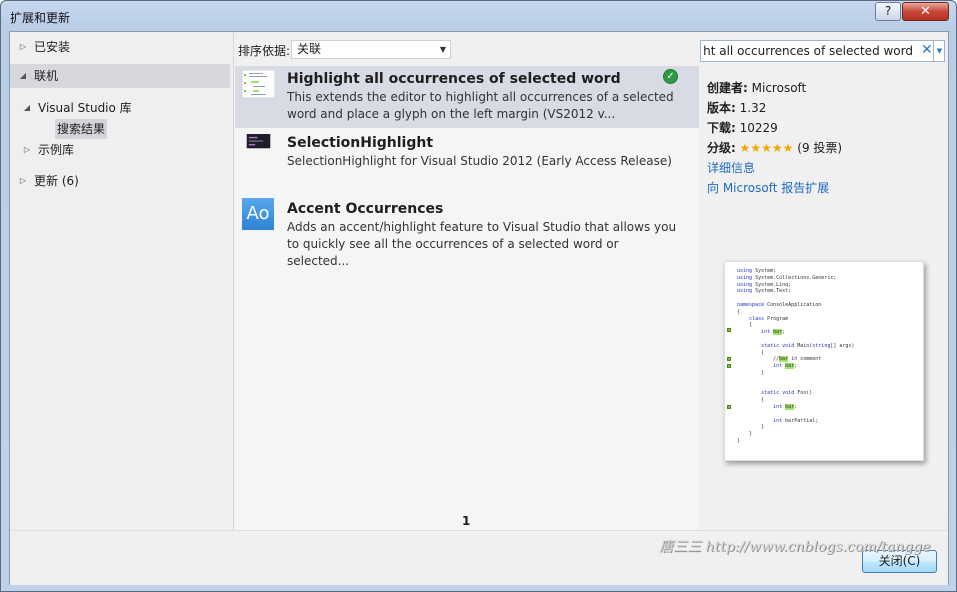 Image resolution: width=957 pixels, height=592 pixels. I want to click on nav-search-results-label: 搜索结果, so click(81, 129).